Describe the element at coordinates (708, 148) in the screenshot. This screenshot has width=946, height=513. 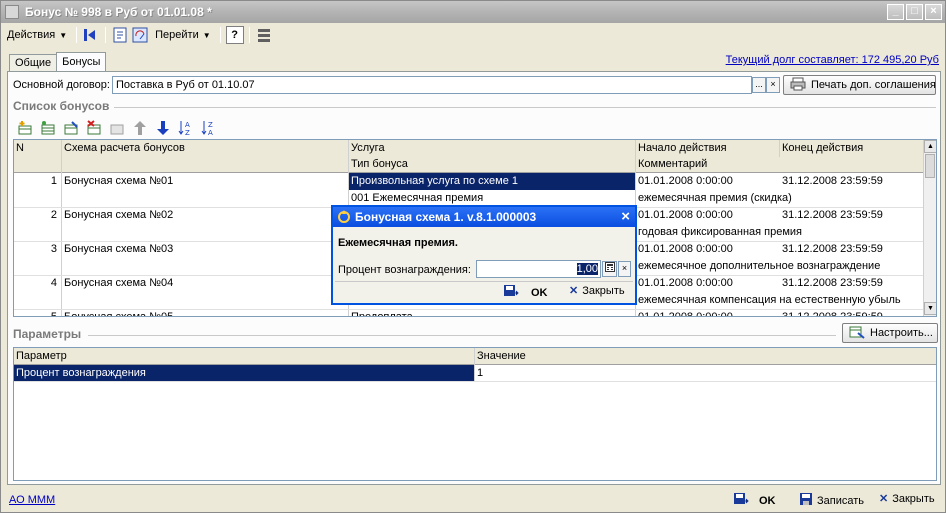
I see `header-start: Начало действия` at that location.